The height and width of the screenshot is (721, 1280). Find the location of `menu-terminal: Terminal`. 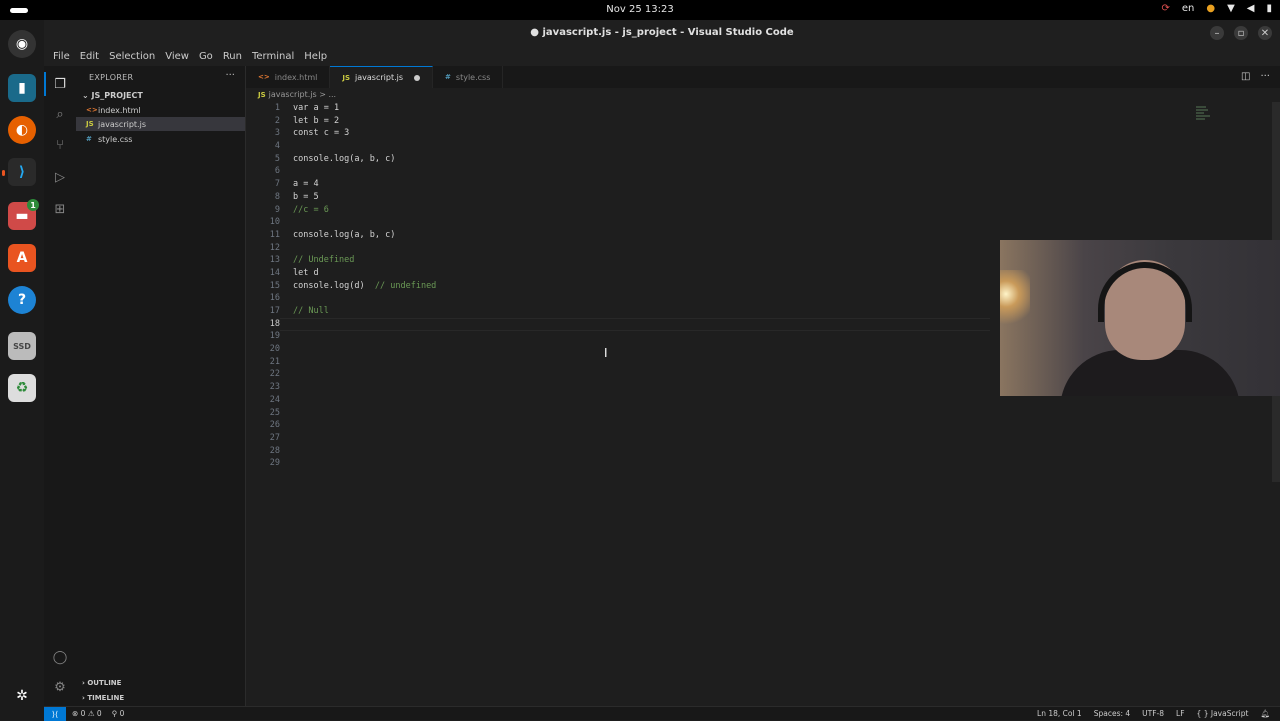

menu-terminal: Terminal is located at coordinates (273, 56).